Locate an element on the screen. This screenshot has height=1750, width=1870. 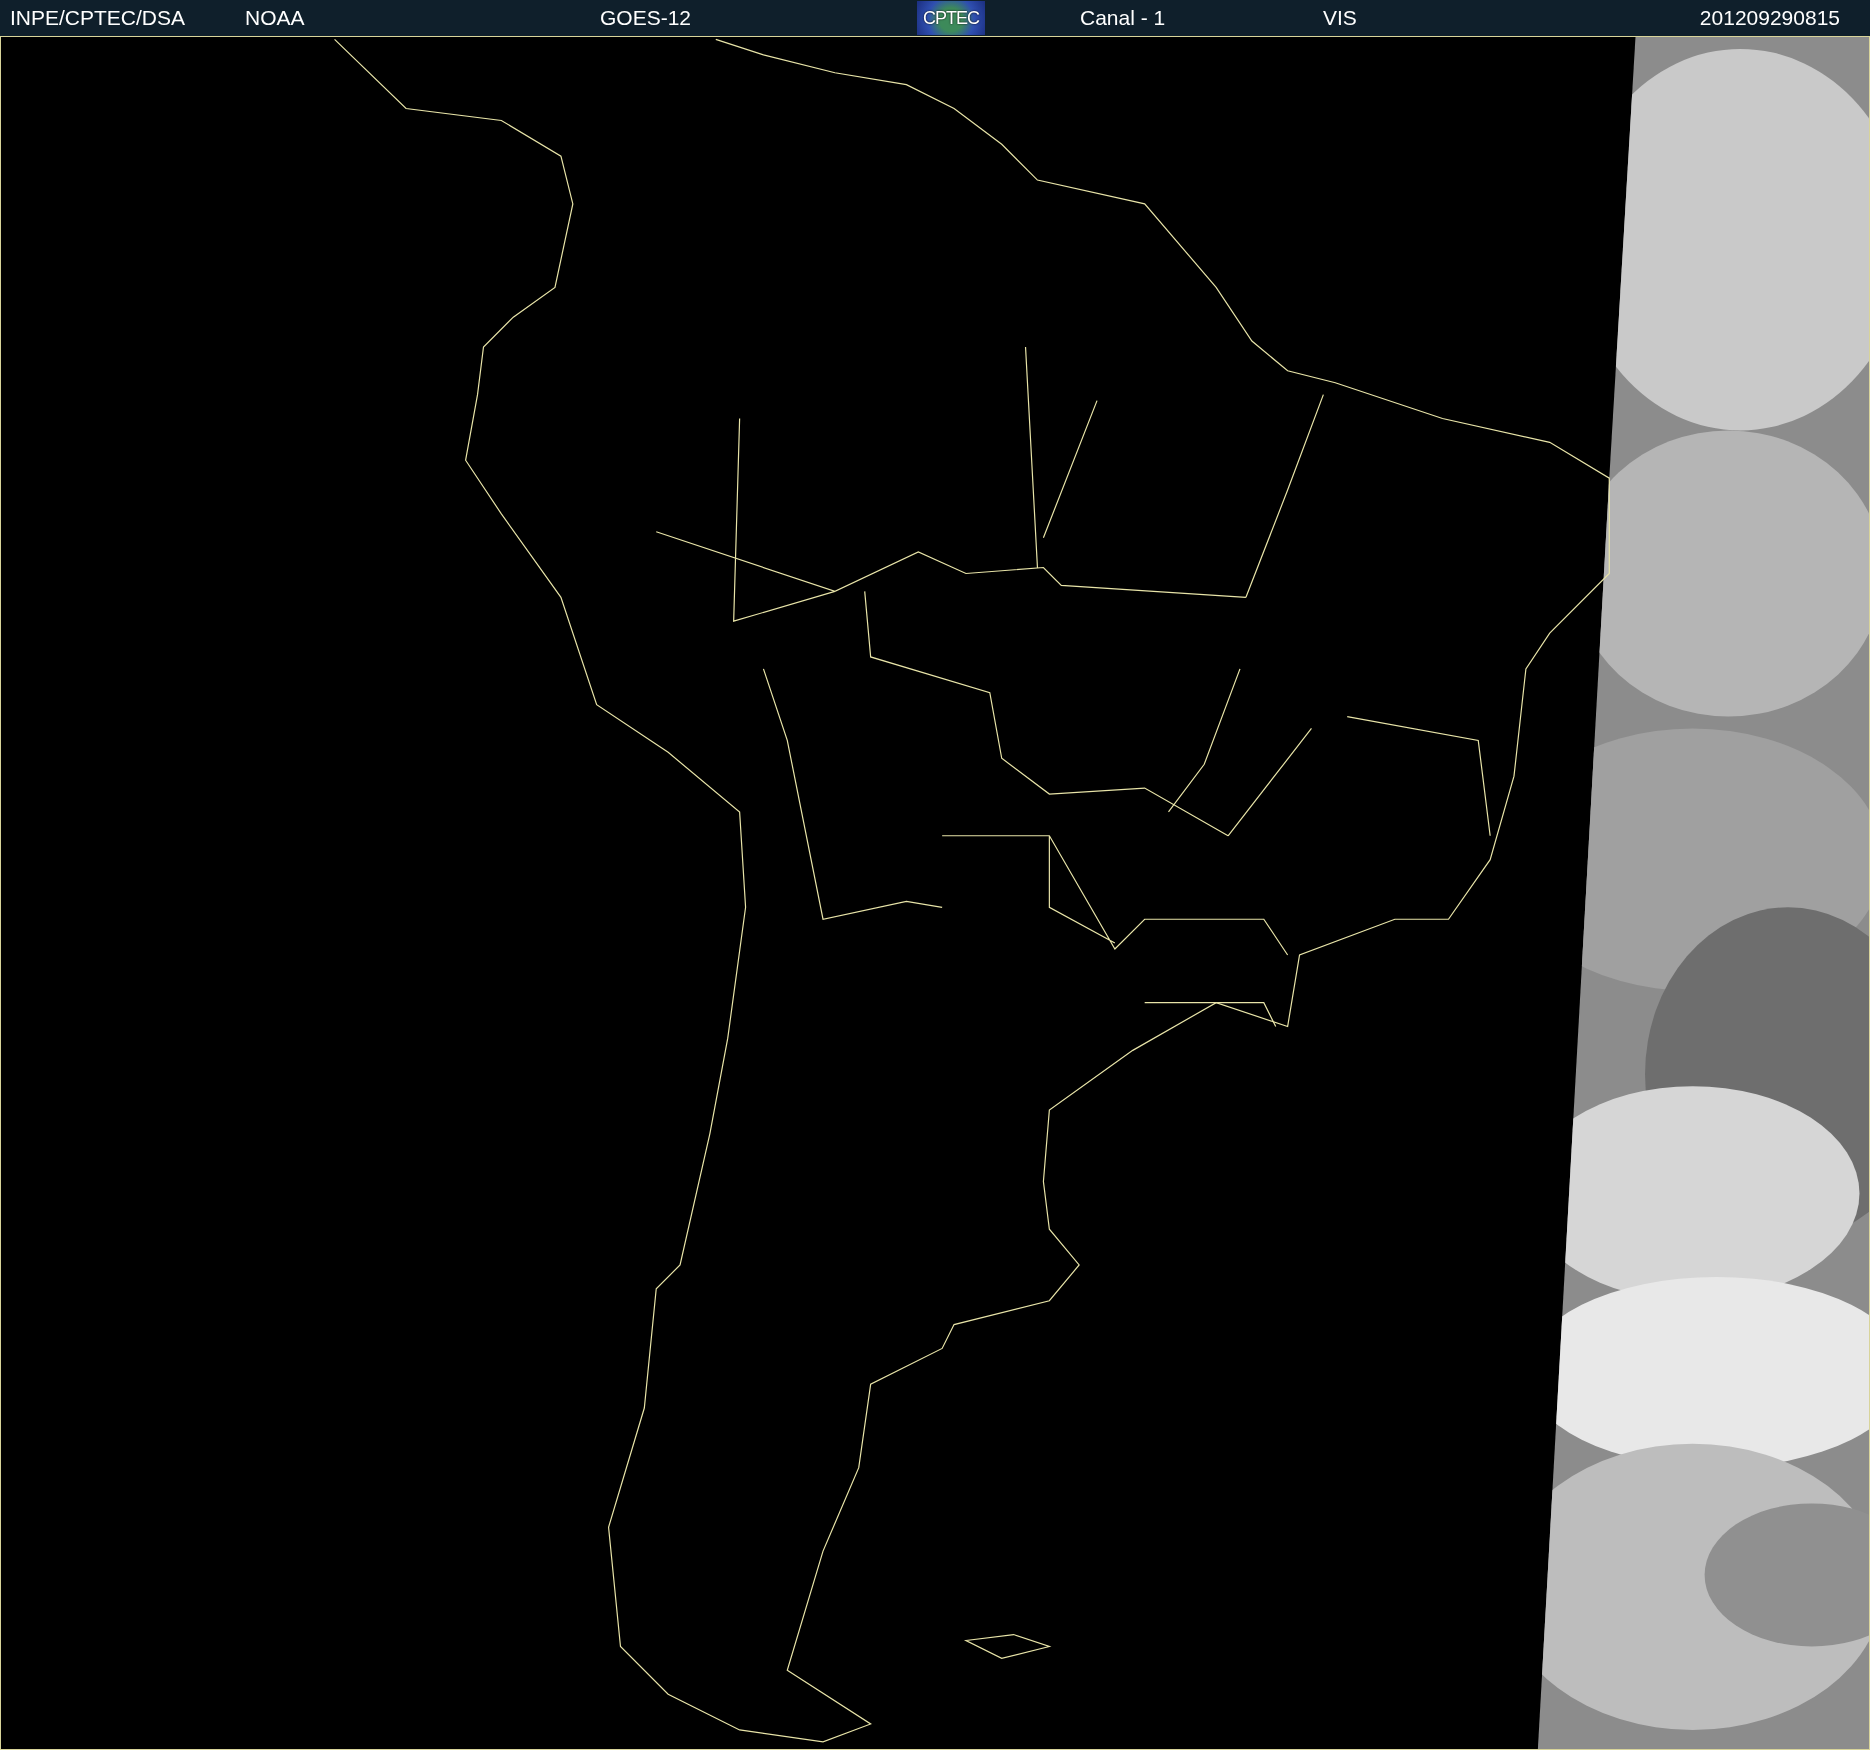
header-label: INPE/CPTEC/DSA is located at coordinates (98, 18).